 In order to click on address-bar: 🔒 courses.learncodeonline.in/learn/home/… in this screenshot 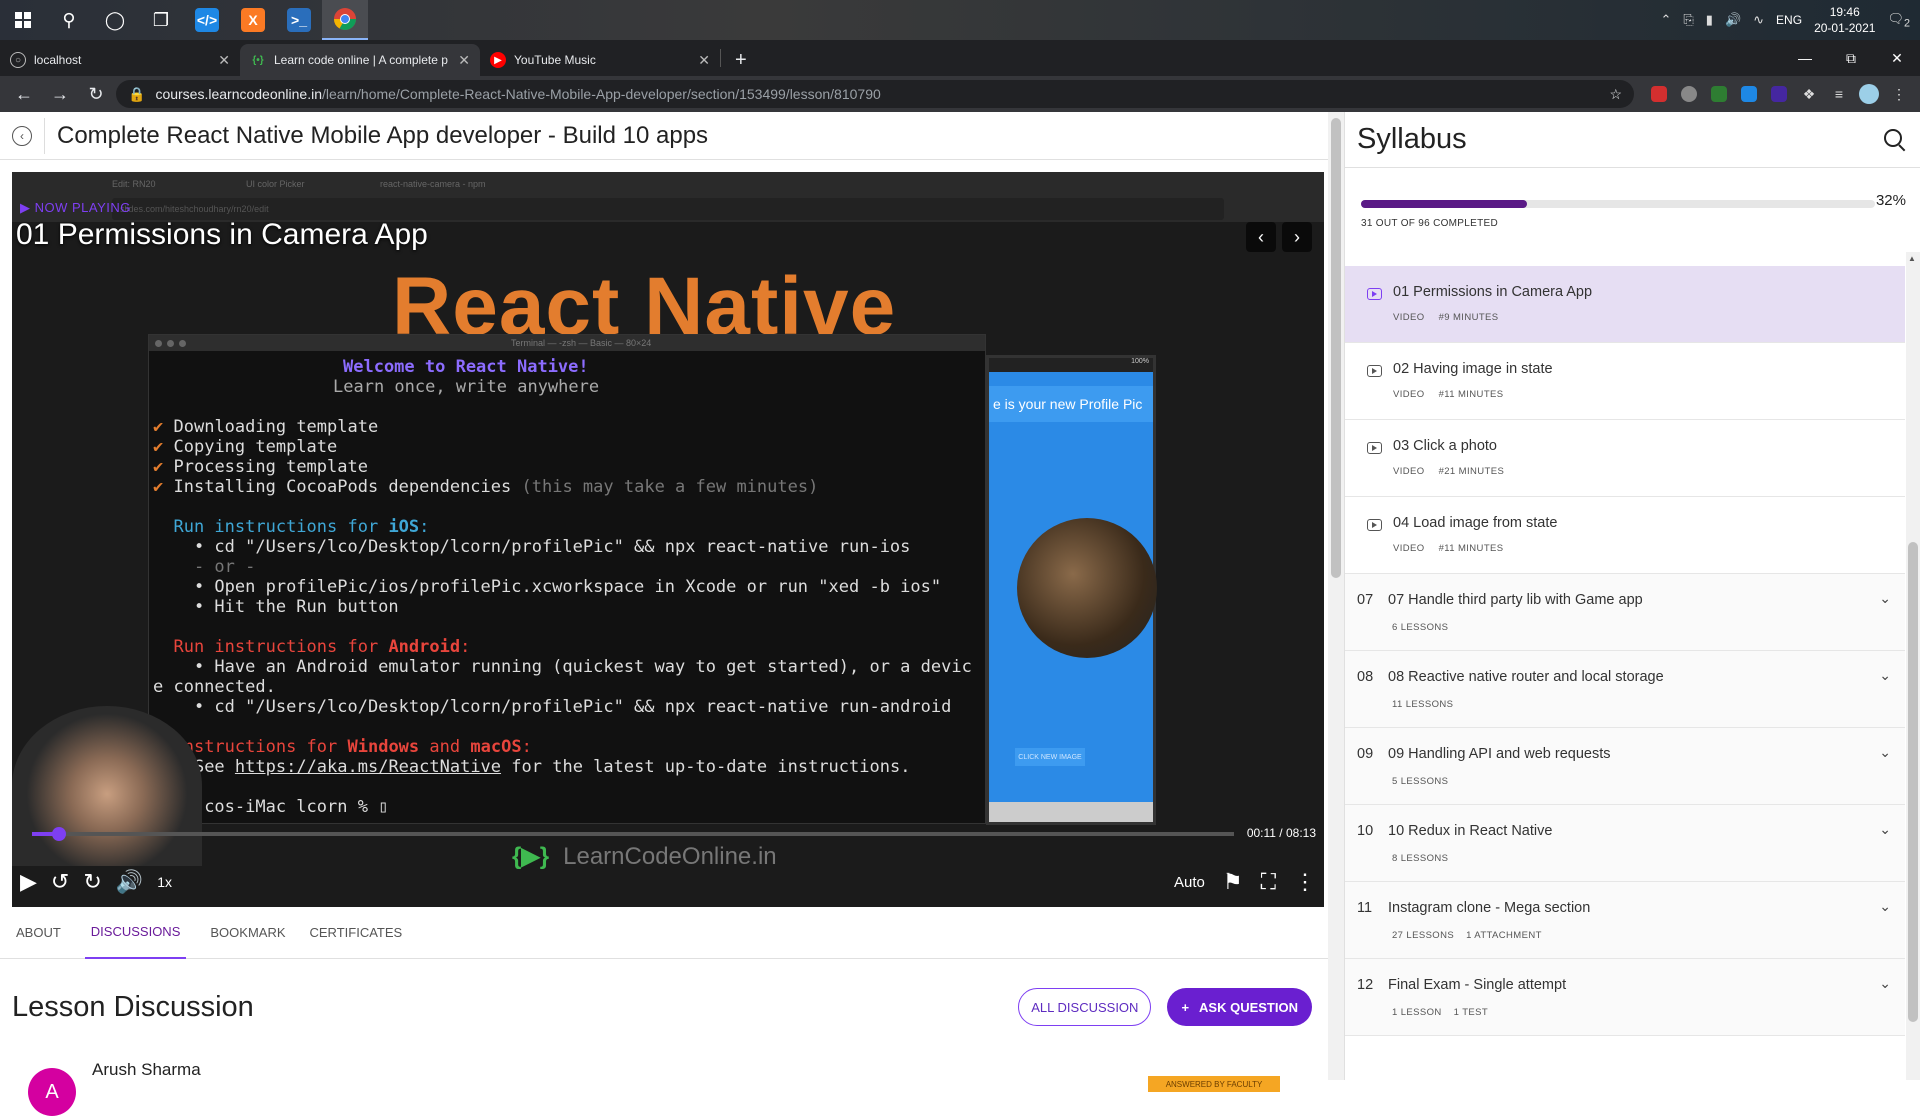, I will do `click(875, 94)`.